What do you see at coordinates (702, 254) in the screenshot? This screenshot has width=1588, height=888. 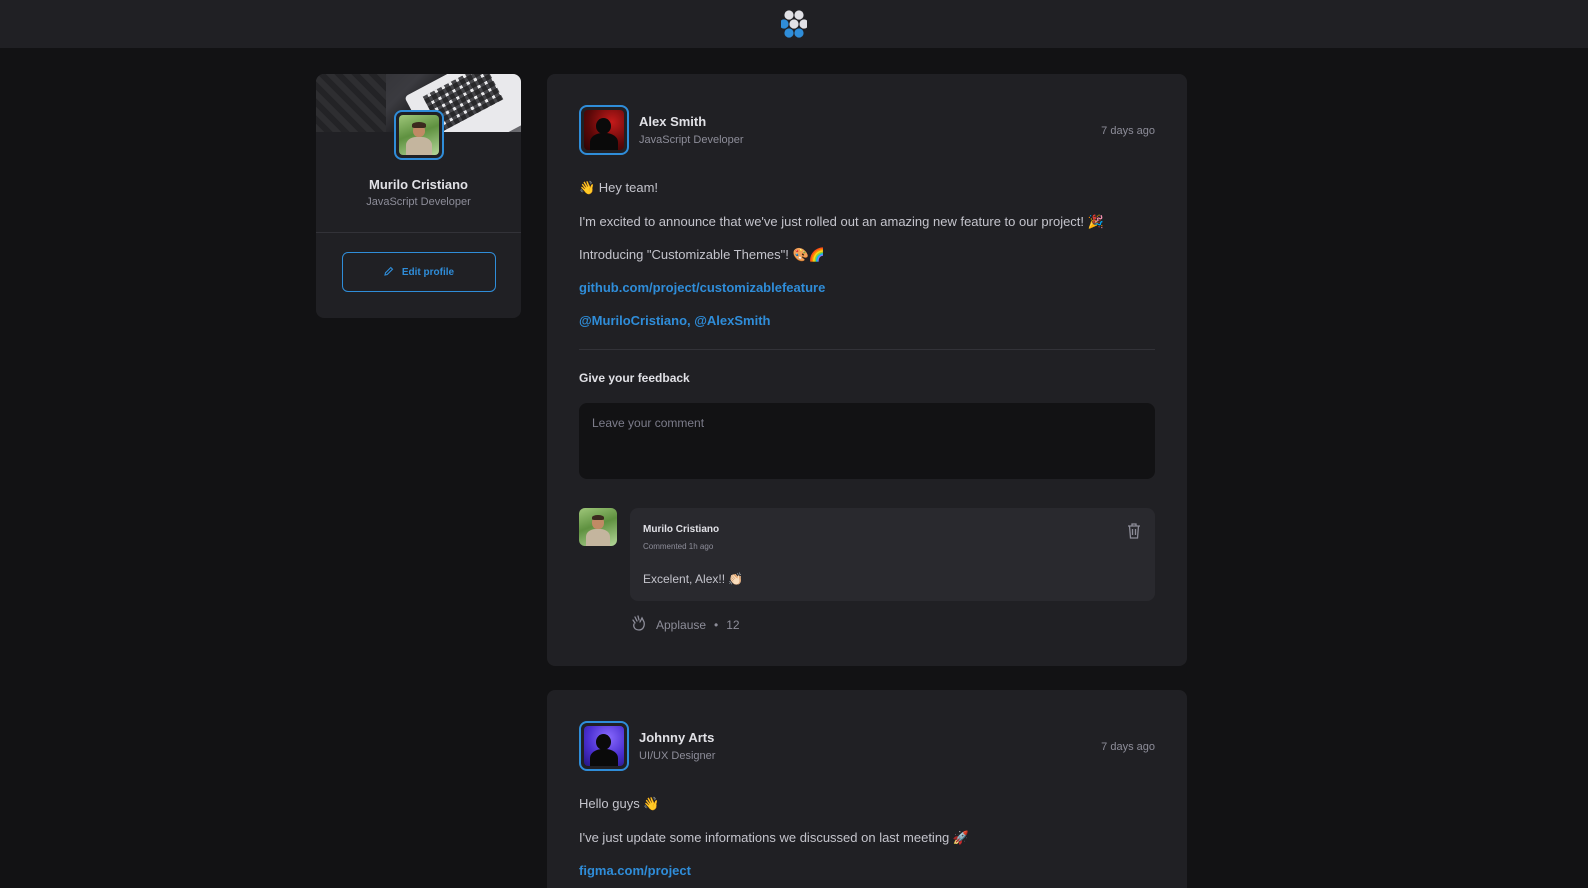 I see `post-text-line: Introducing "Customizable Themes"! 🎨🌈` at bounding box center [702, 254].